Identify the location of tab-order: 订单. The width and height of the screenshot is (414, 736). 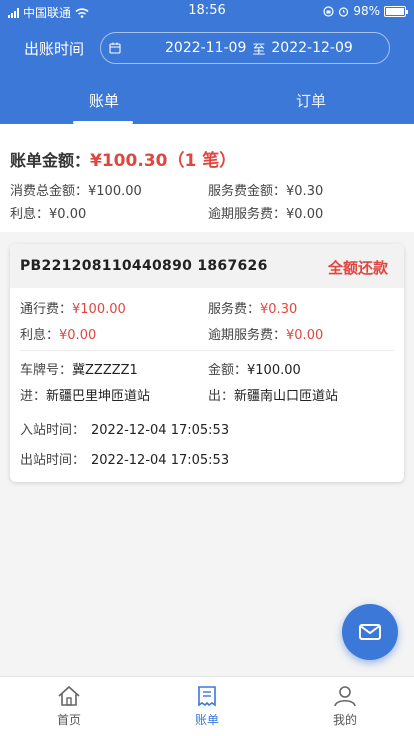
(311, 100).